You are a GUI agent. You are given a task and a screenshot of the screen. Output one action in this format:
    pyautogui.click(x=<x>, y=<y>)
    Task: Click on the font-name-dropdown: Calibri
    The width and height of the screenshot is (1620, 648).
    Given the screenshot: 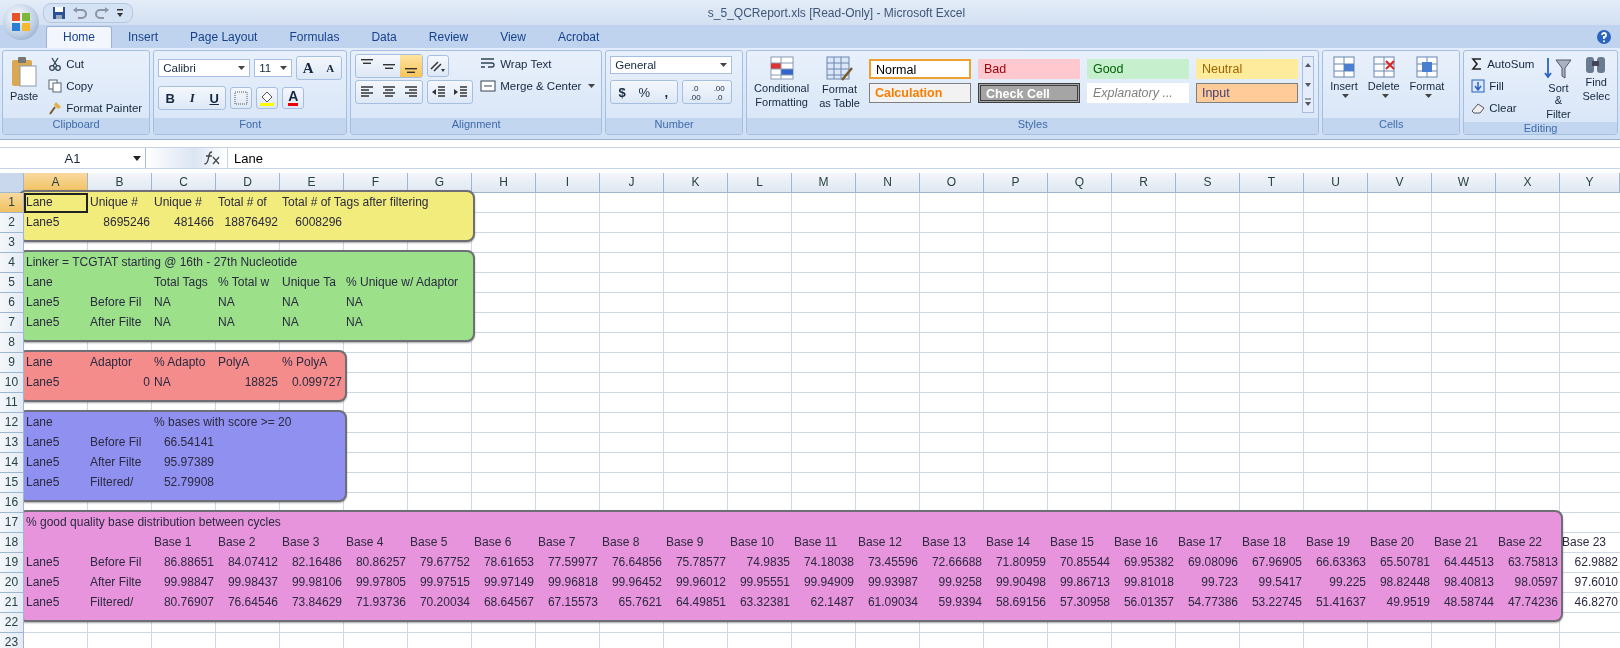 What is the action you would take?
    pyautogui.click(x=204, y=68)
    